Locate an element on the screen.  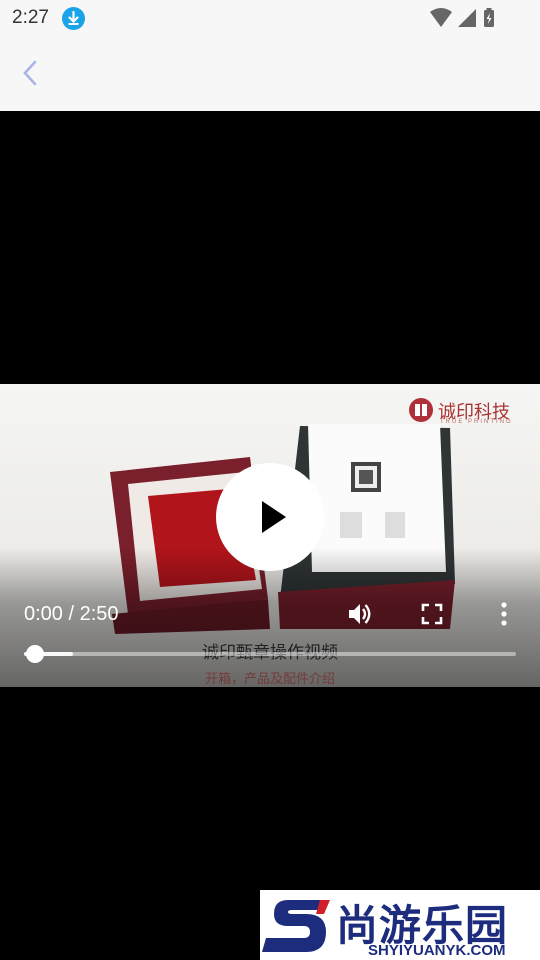
status-bar: 2:27 is located at coordinates (270, 18).